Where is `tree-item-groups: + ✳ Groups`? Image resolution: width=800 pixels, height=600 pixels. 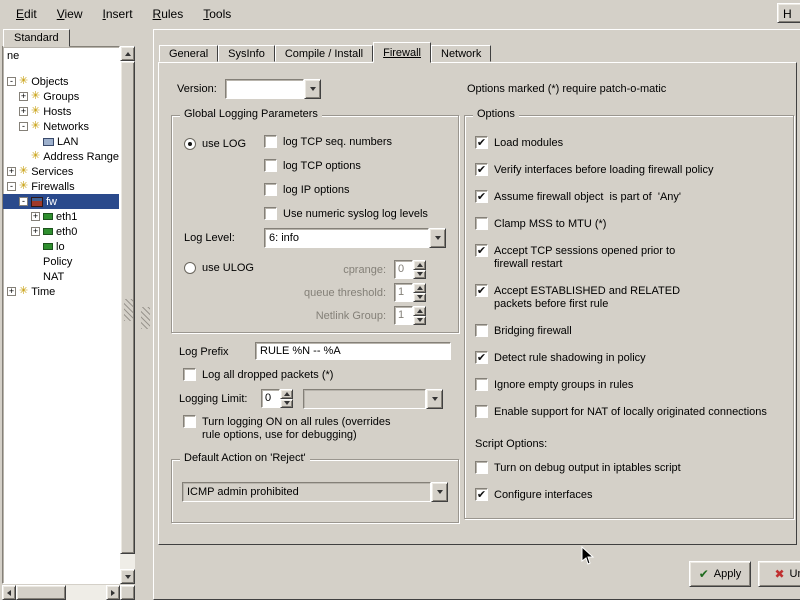
tree-item-groups: + ✳ Groups is located at coordinates (61, 96).